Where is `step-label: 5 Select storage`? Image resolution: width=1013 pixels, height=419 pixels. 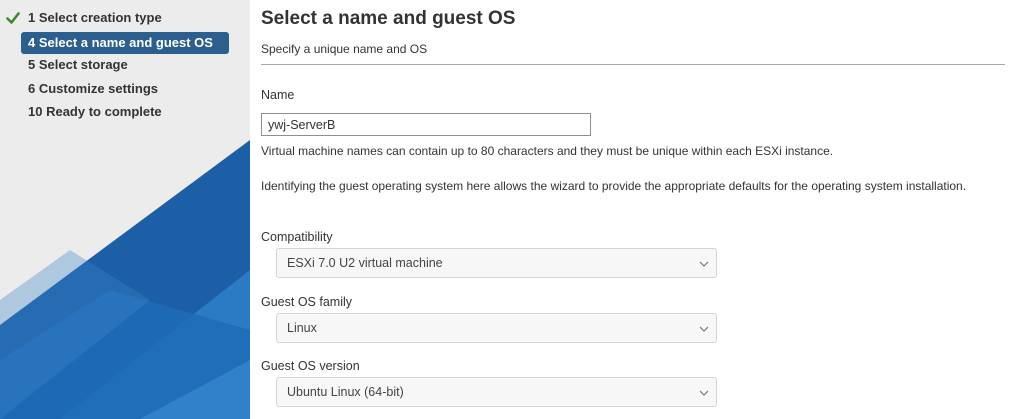
step-label: 5 Select storage is located at coordinates (78, 64).